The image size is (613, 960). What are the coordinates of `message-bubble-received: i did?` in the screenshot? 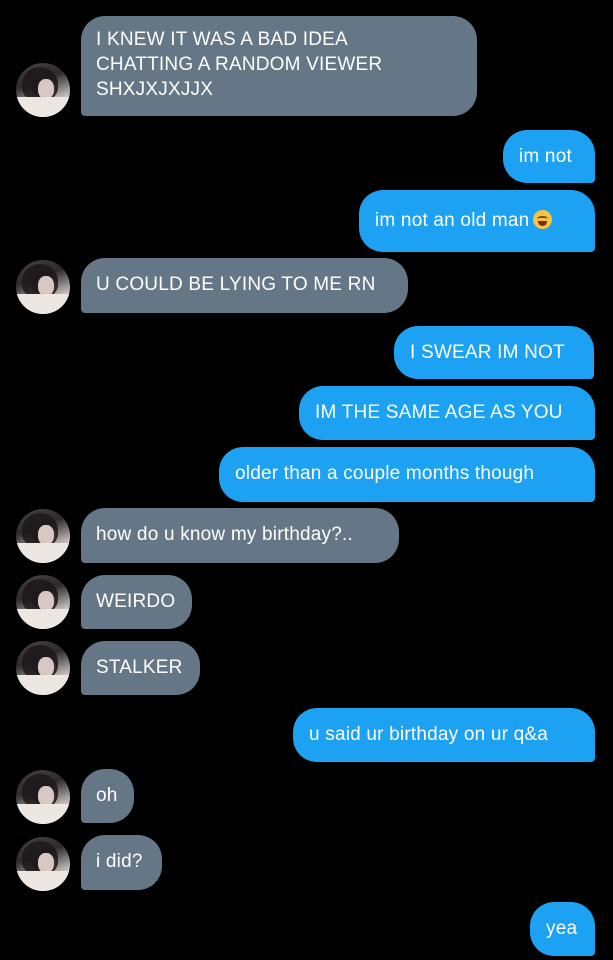 It's located at (121, 862).